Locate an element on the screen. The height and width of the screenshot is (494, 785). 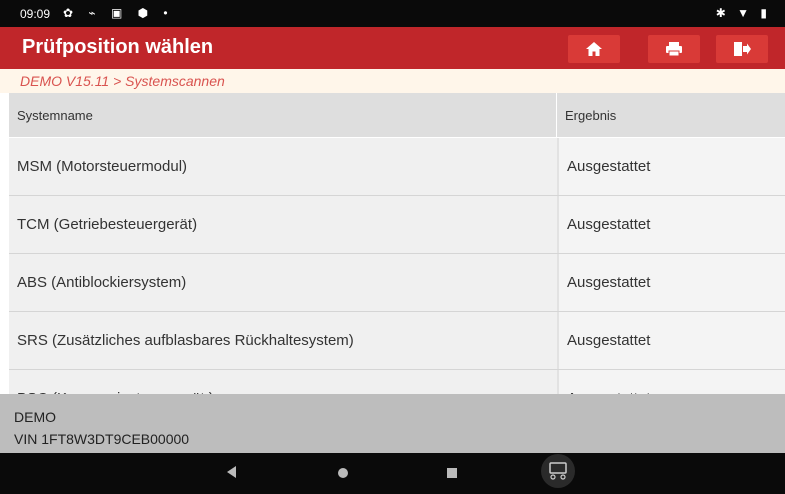
vehicle-model: DEMO is located at coordinates (35, 417).